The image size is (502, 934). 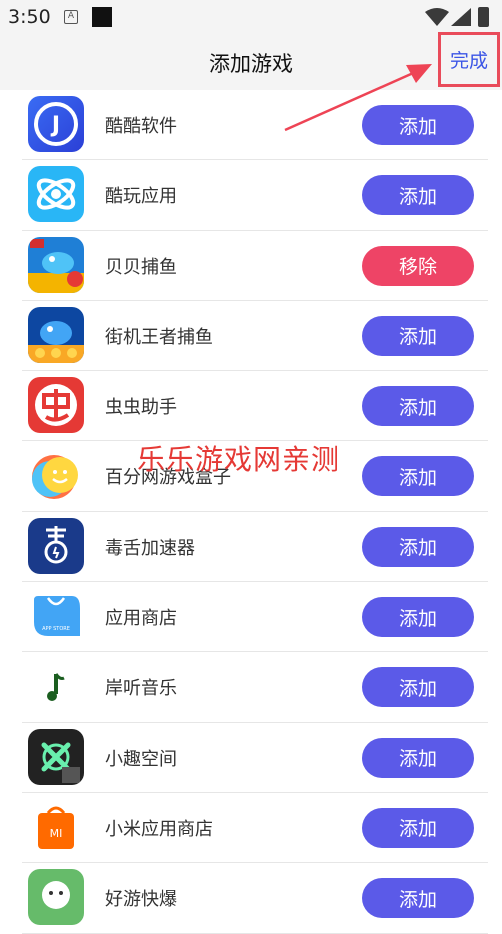 I want to click on app-name: 街机王者捕鱼, so click(x=159, y=337).